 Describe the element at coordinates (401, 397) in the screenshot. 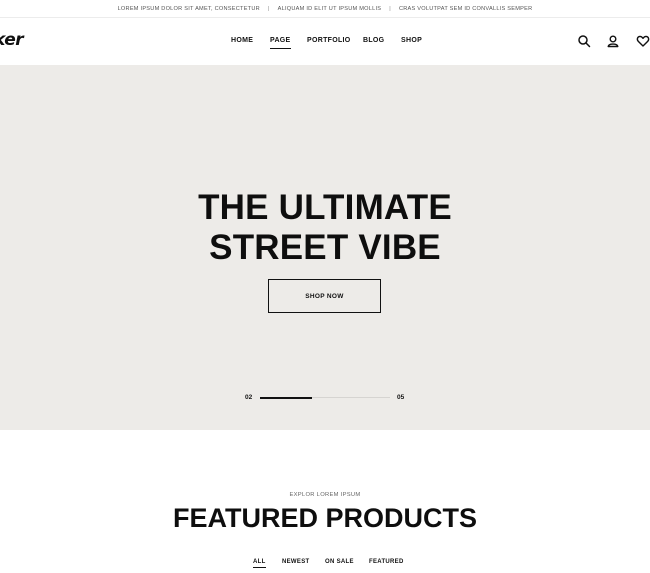

I see `slide-total-number: 05` at that location.